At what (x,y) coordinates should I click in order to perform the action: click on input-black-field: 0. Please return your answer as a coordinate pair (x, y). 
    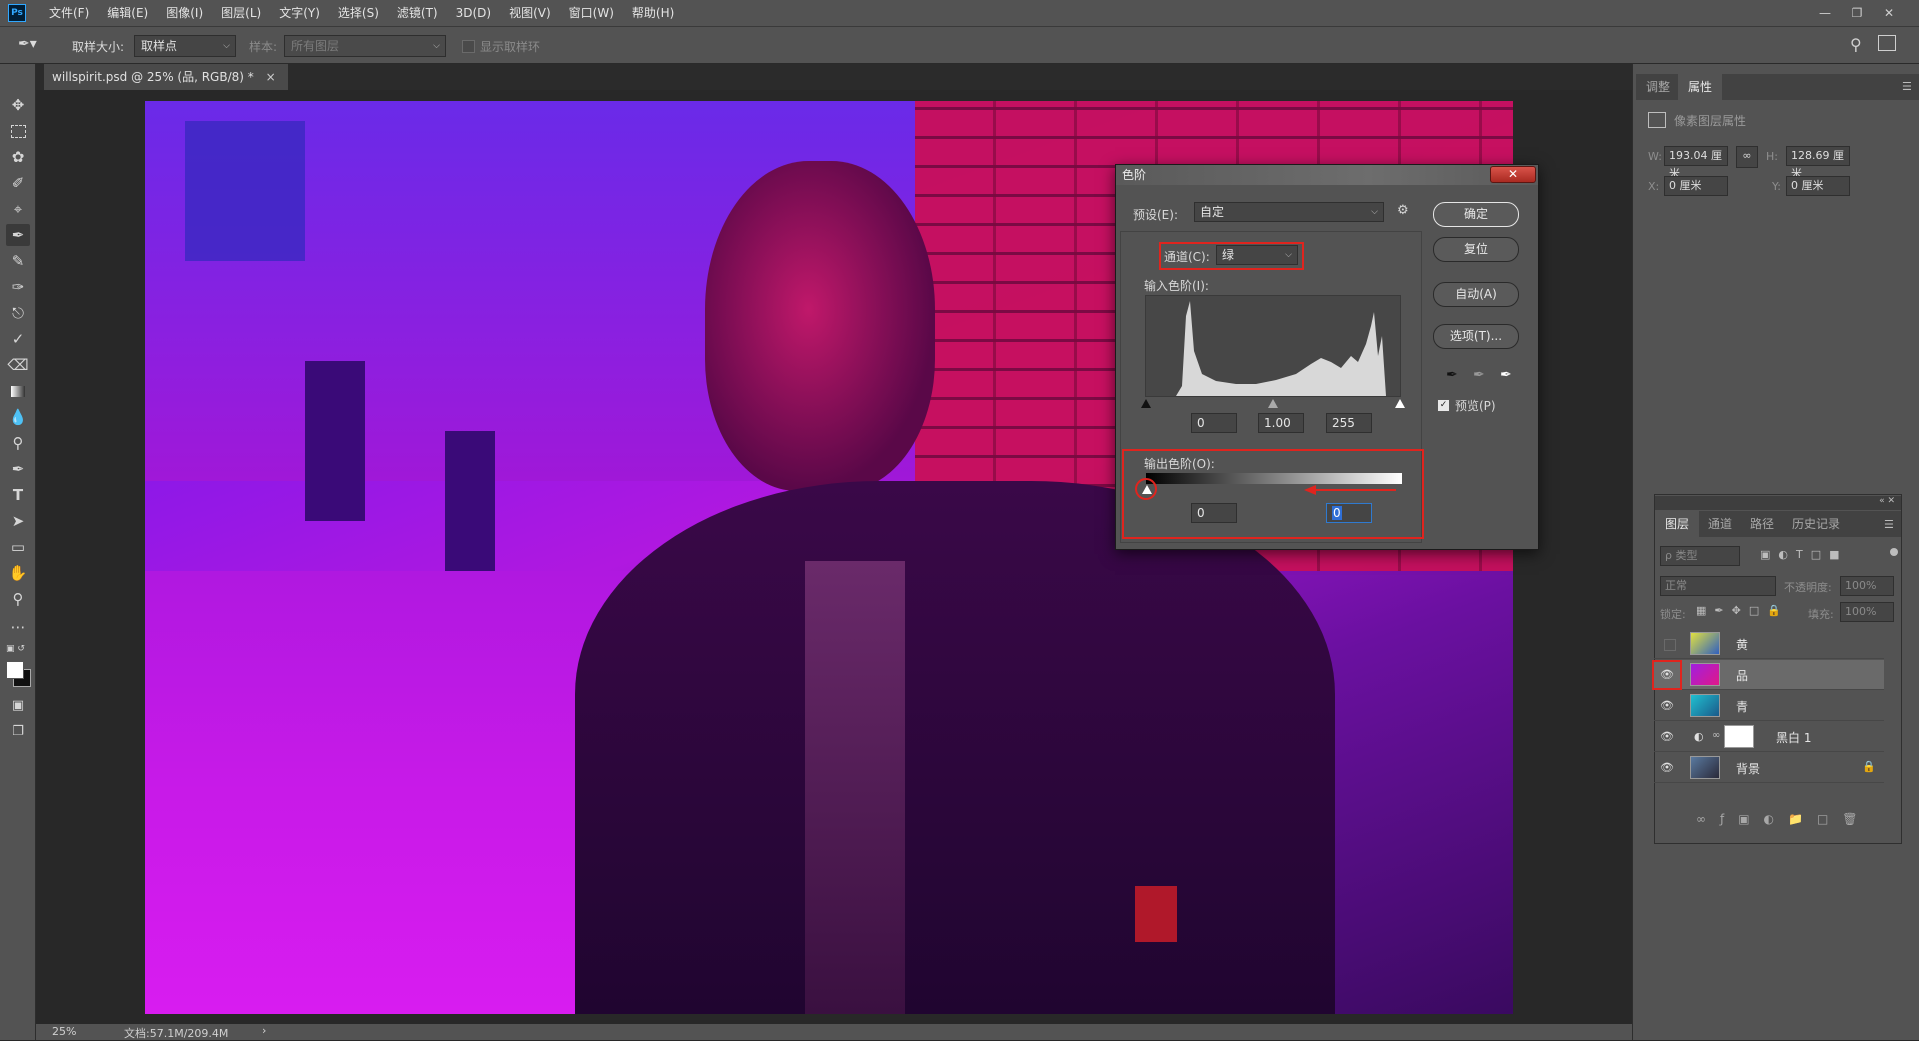
    Looking at the image, I should click on (1214, 423).